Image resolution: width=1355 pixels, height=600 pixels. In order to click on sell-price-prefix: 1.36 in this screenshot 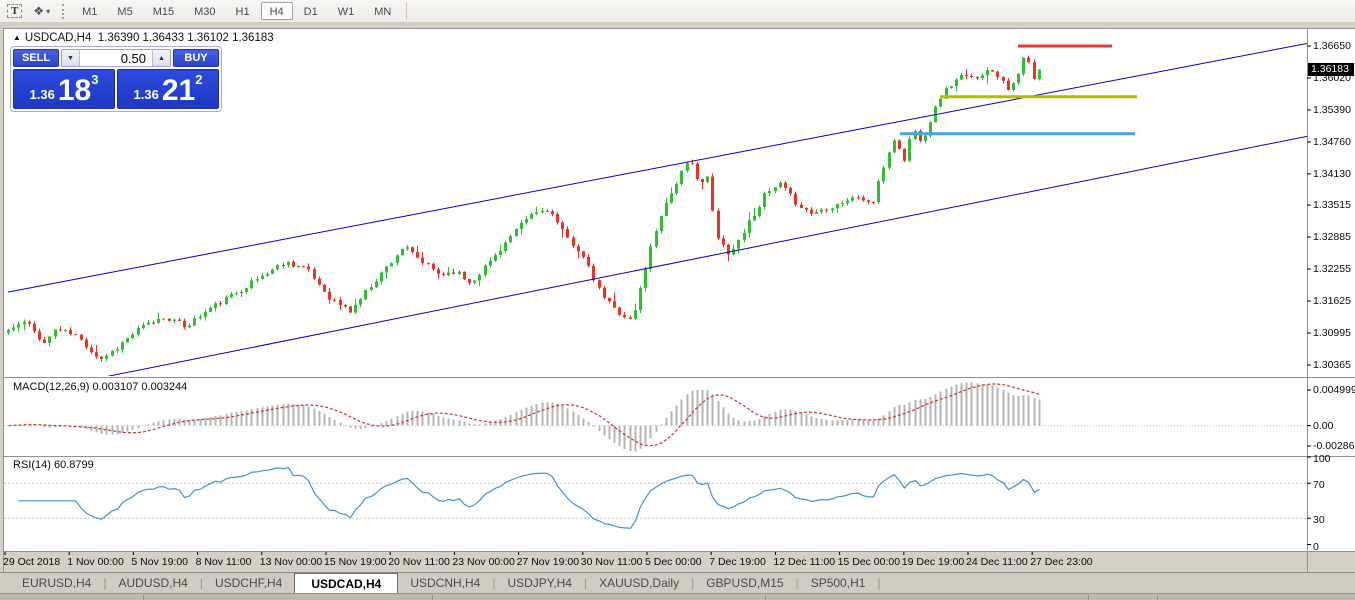, I will do `click(42, 94)`.